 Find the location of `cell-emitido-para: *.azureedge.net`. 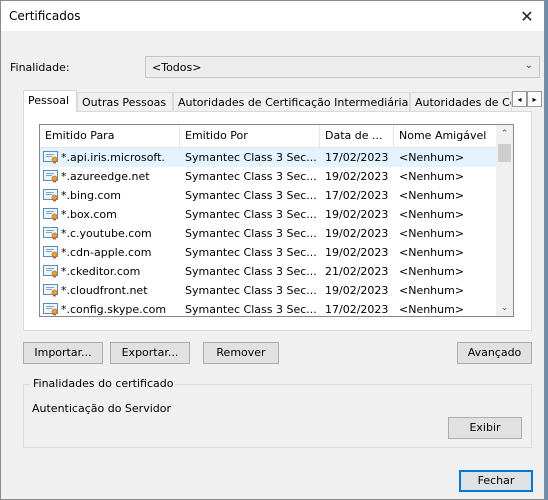

cell-emitido-para: *.azureedge.net is located at coordinates (105, 176).